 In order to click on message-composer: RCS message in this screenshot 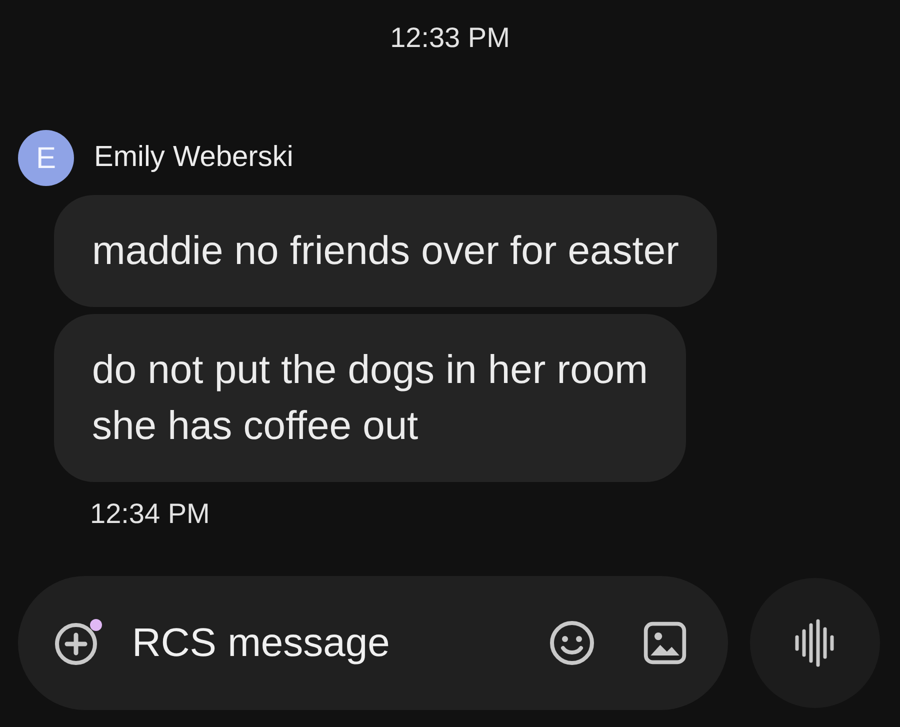, I will do `click(373, 643)`.